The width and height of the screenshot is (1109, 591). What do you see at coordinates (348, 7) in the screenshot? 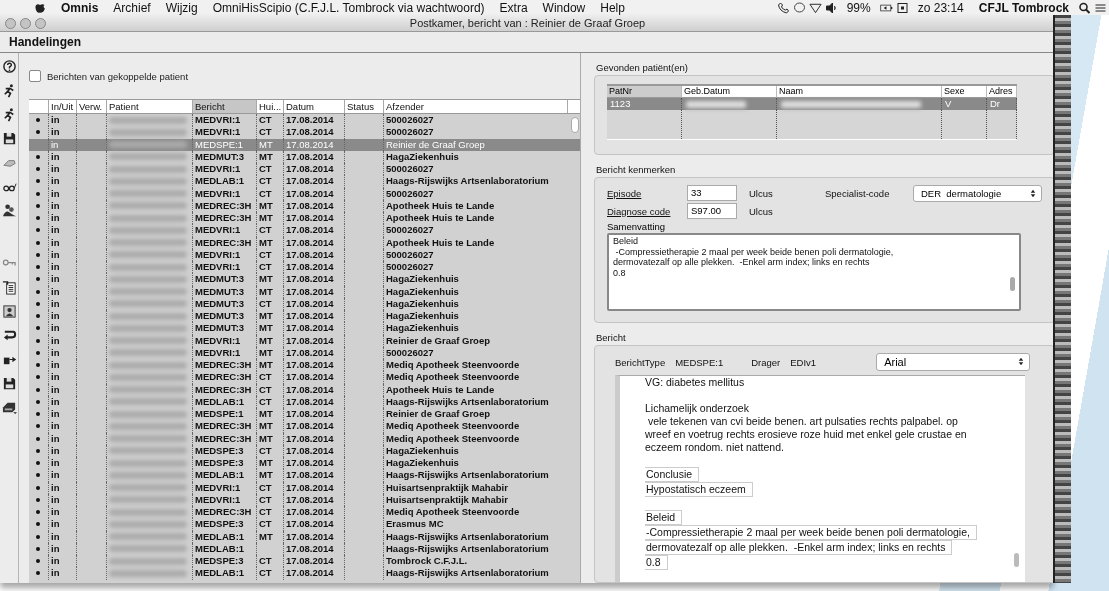
I see `menu-item: OmniHisScipio (C.F.J.L. Tombrock via wachtwoord)` at bounding box center [348, 7].